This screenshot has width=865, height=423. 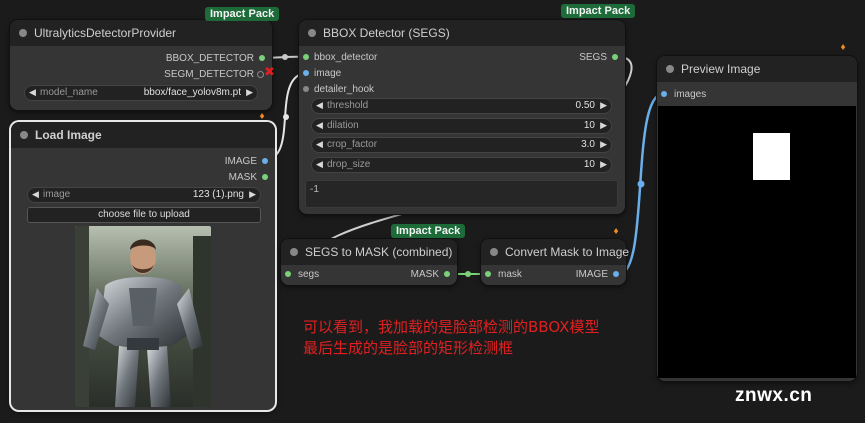 What do you see at coordinates (260, 74) in the screenshot?
I see `output-segm-detector-dot` at bounding box center [260, 74].